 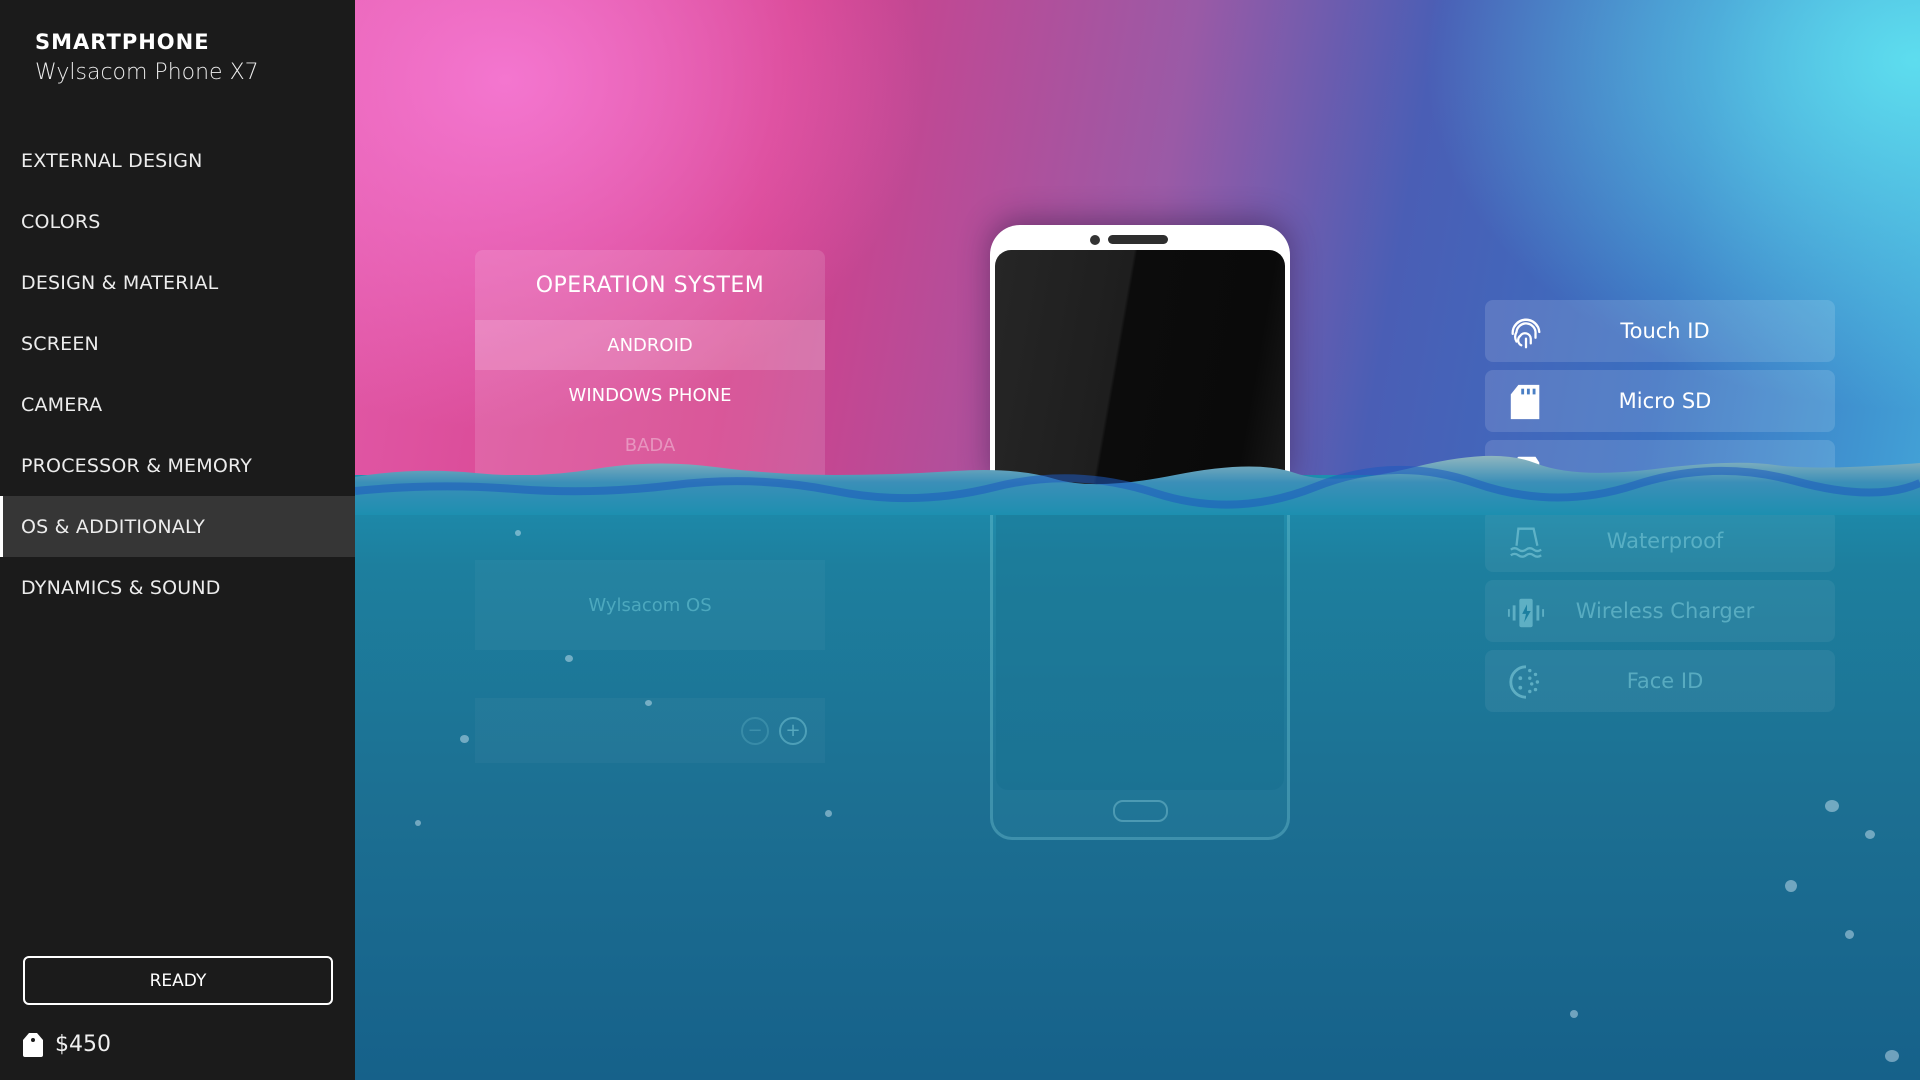 What do you see at coordinates (177, 282) in the screenshot?
I see `nav-item-design-material: DESIGN & MATERIAL` at bounding box center [177, 282].